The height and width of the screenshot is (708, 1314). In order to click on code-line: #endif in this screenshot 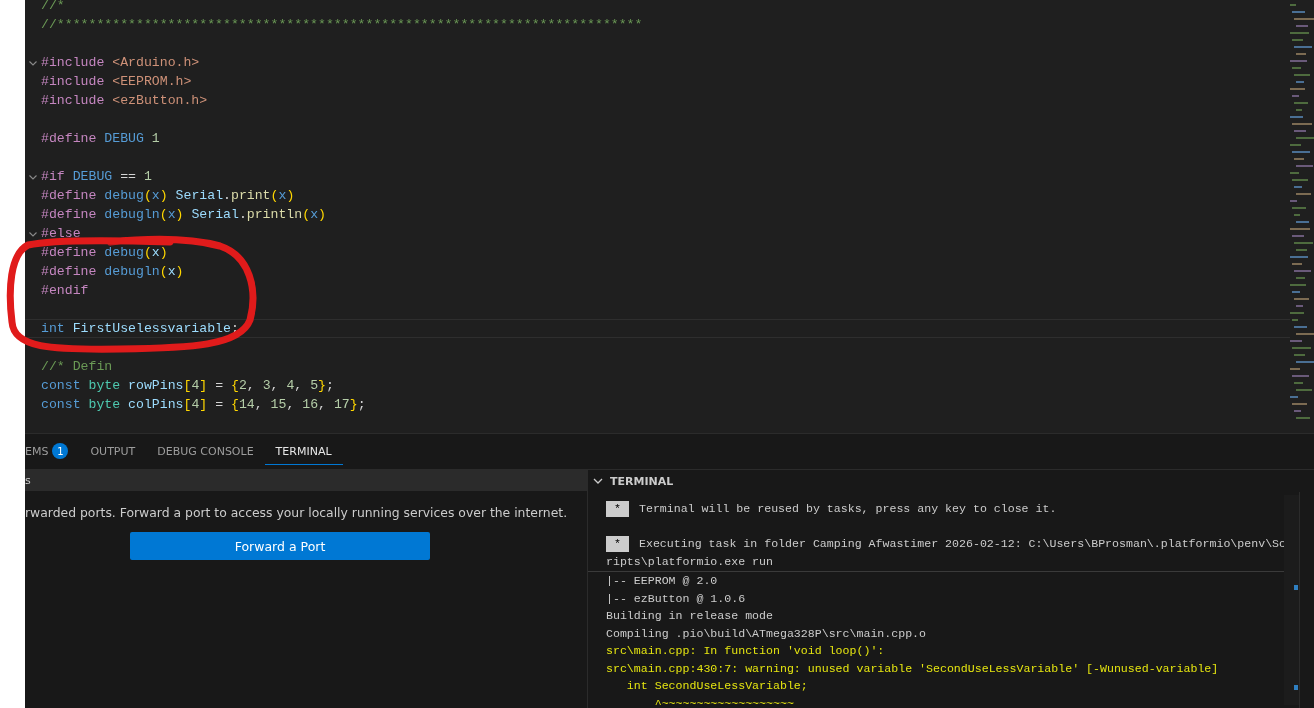, I will do `click(65, 291)`.